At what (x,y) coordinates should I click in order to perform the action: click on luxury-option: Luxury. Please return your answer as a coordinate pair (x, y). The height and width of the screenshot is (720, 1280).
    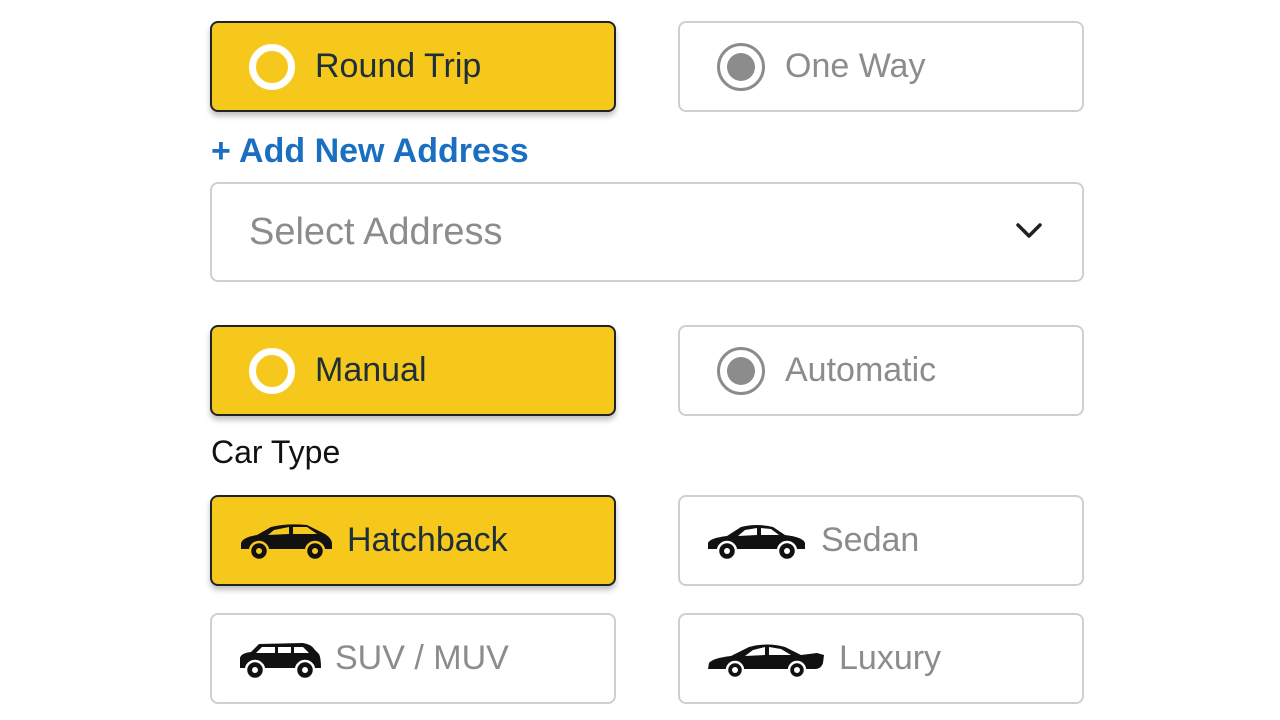
    Looking at the image, I should click on (881, 658).